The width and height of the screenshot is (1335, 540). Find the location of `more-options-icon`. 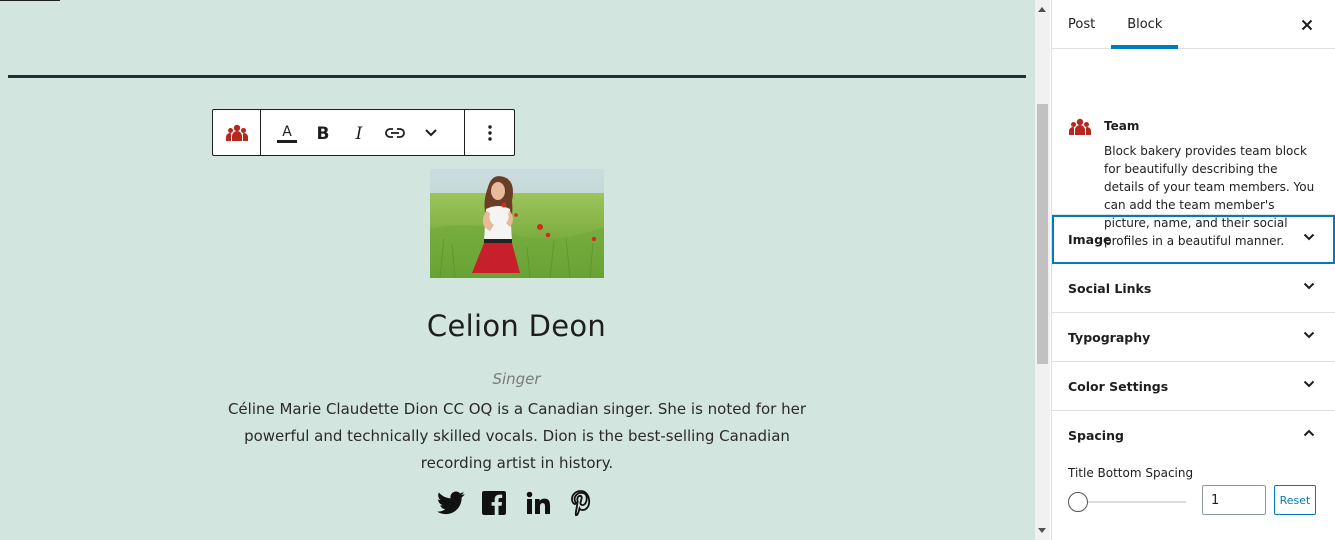

more-options-icon is located at coordinates (489, 132).